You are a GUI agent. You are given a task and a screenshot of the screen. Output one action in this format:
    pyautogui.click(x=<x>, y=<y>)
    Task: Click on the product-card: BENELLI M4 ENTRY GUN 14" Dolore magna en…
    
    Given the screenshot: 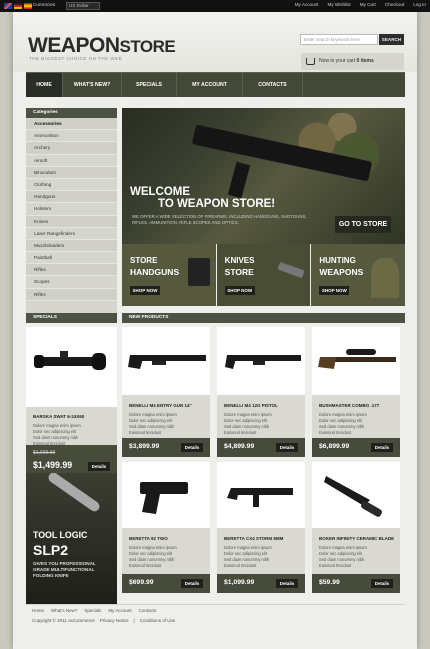 What is the action you would take?
    pyautogui.click(x=166, y=392)
    